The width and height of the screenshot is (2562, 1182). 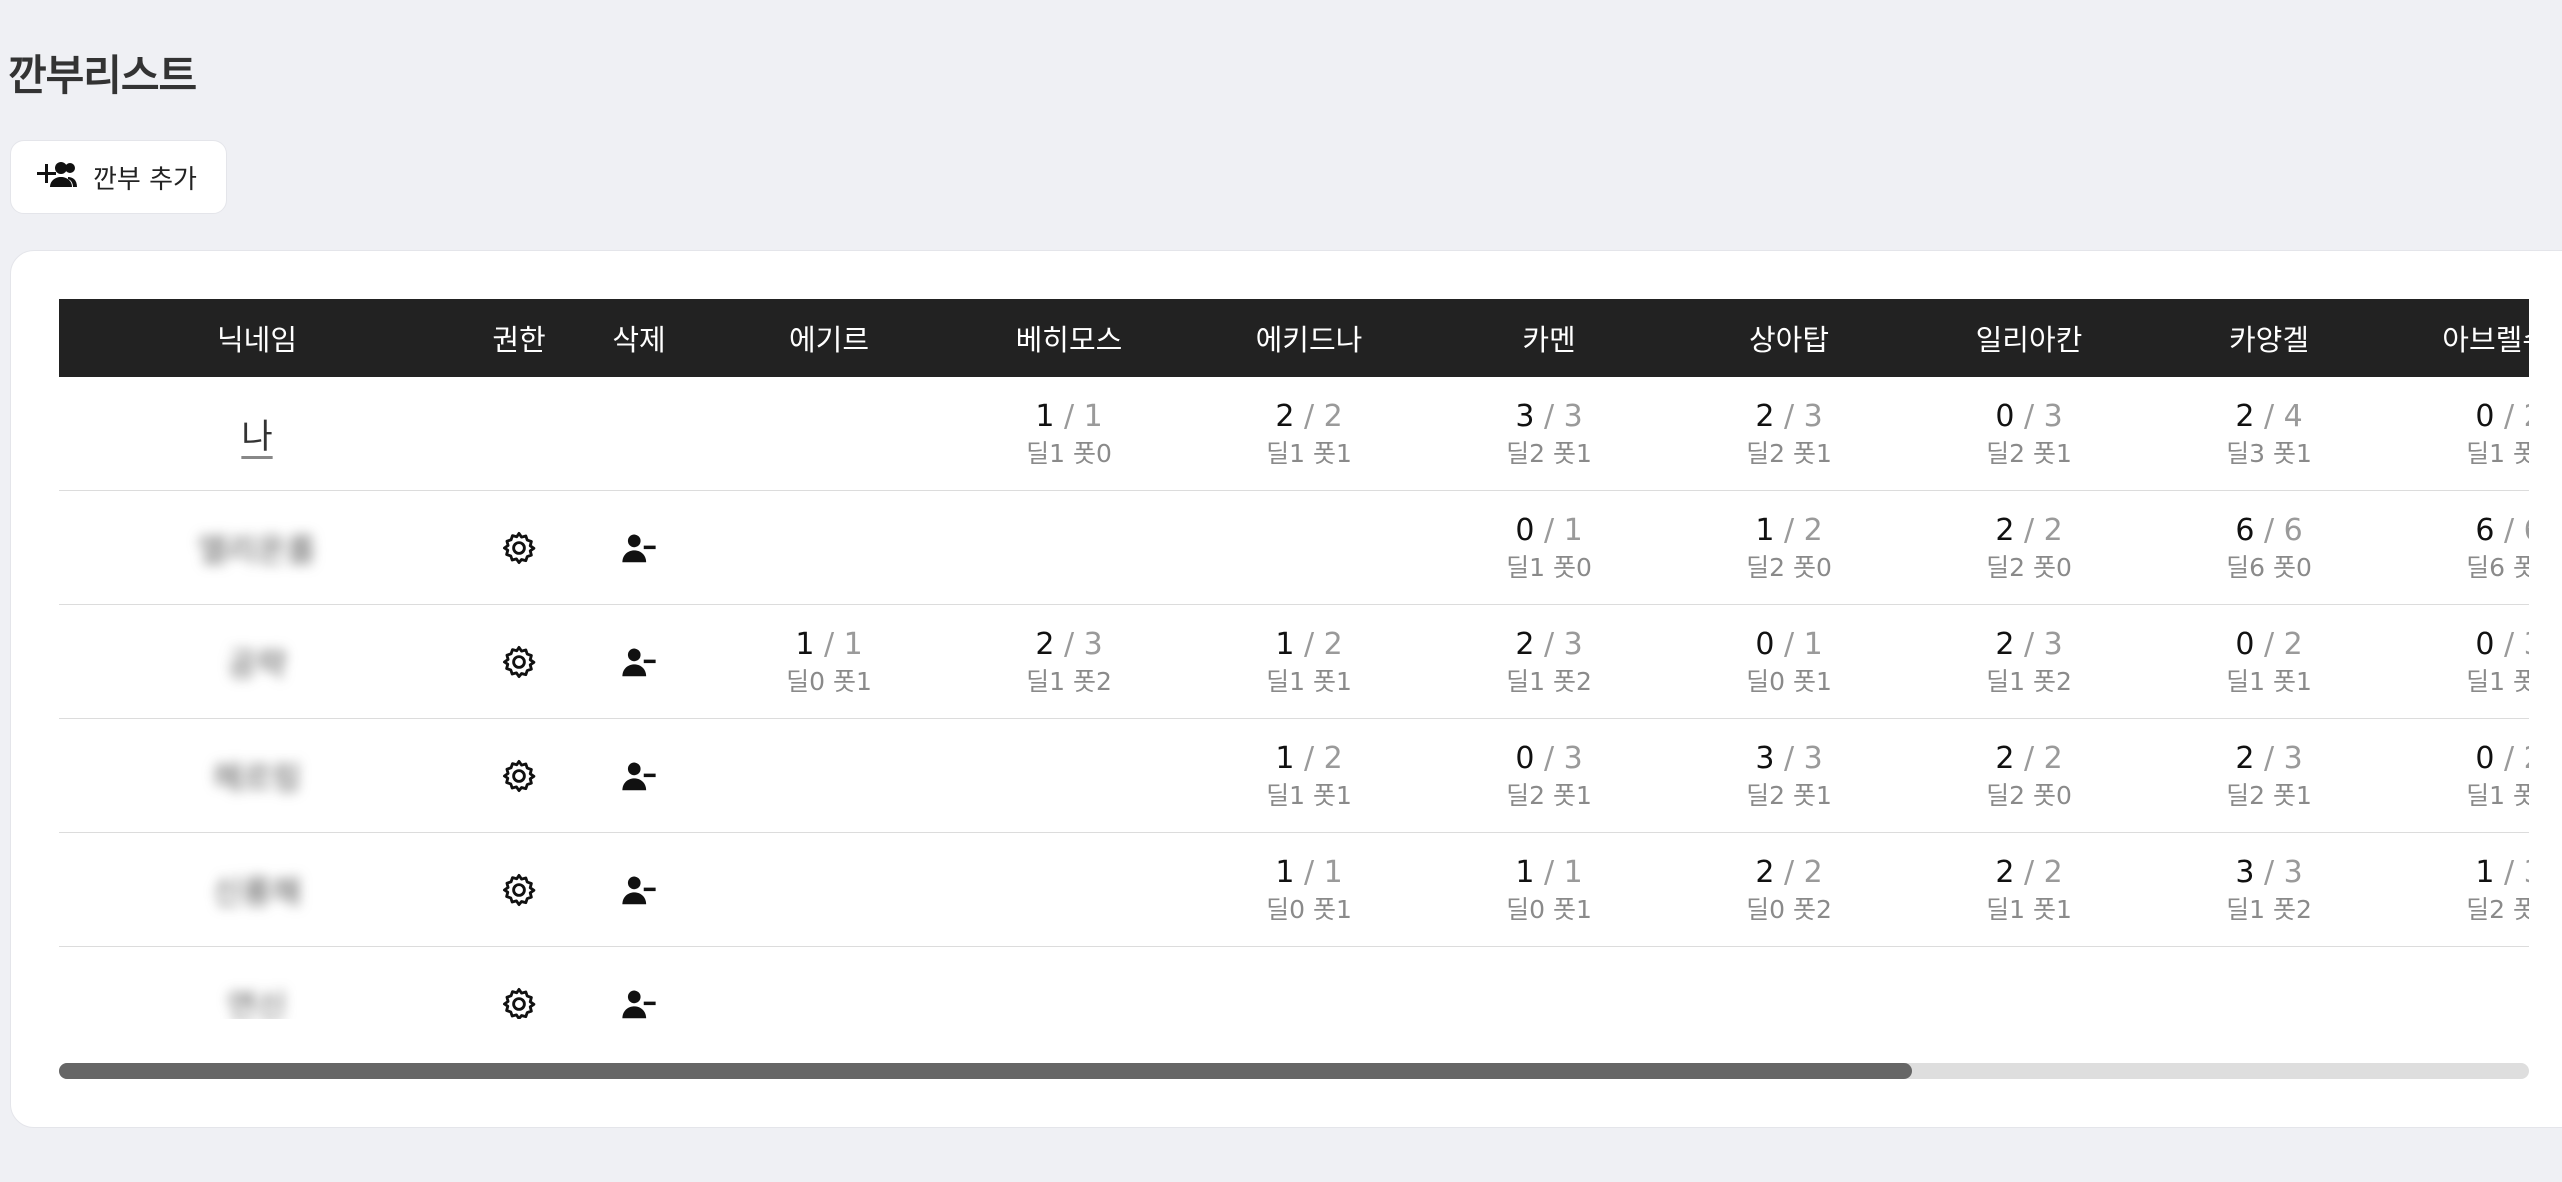 I want to click on raid-score: 0 / 2, so click(x=2502, y=759).